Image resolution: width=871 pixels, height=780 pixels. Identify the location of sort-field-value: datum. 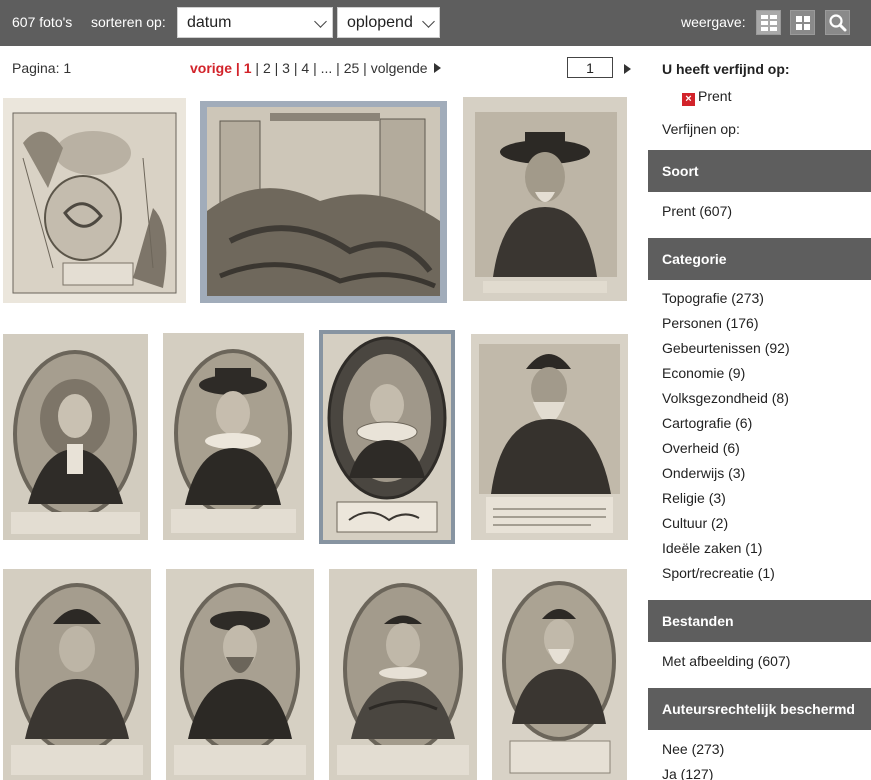
(209, 22).